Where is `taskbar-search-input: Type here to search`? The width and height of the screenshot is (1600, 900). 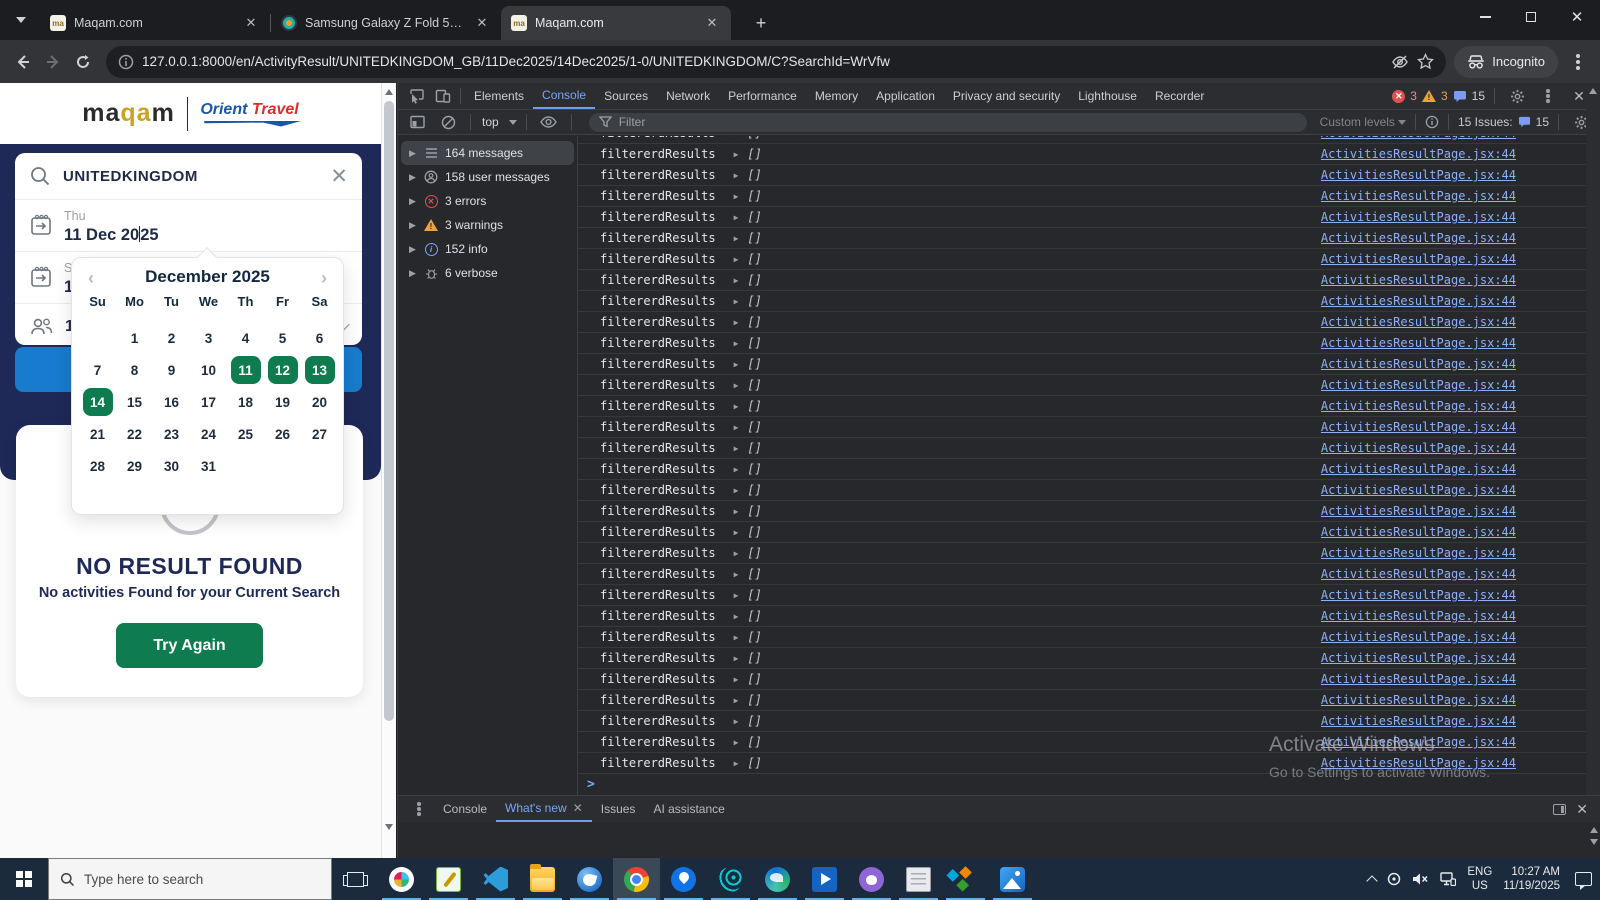 taskbar-search-input: Type here to search is located at coordinates (190, 879).